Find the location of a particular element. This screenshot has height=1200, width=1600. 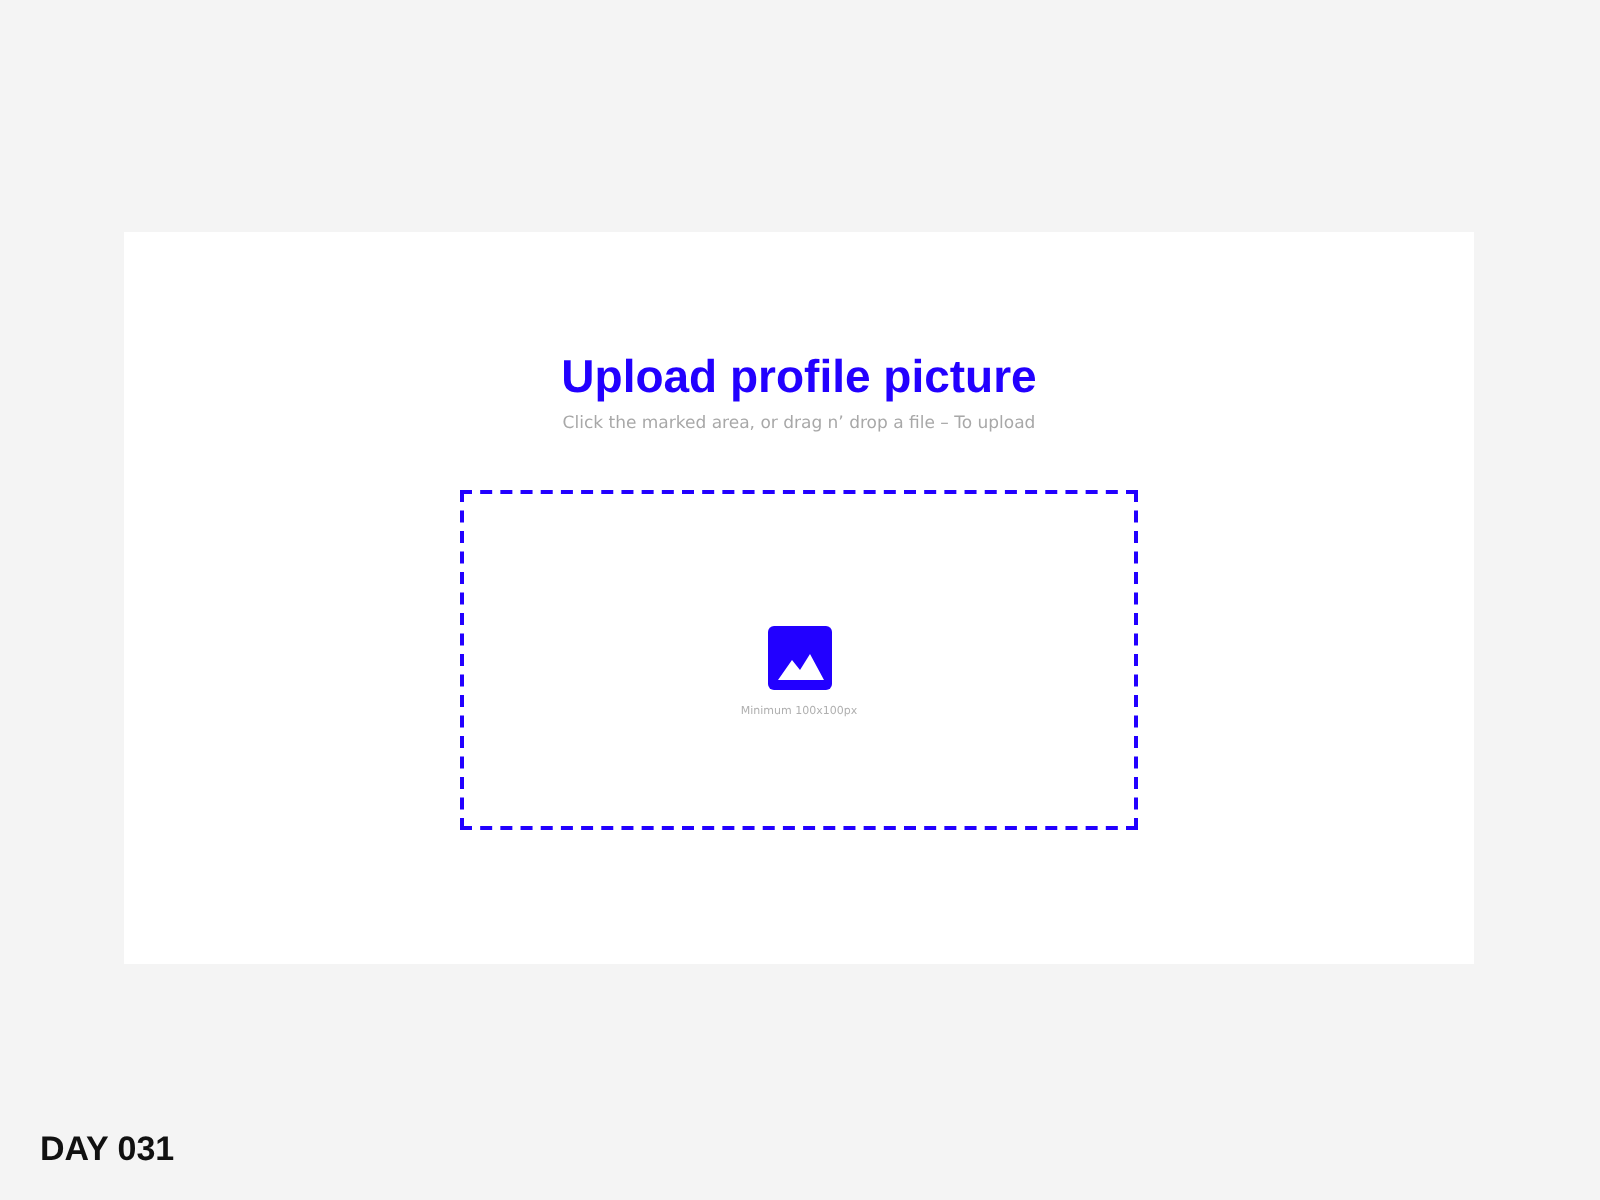

card-subtitle: Click the marked area, or drag n’ drop a file – To upload is located at coordinates (799, 424).